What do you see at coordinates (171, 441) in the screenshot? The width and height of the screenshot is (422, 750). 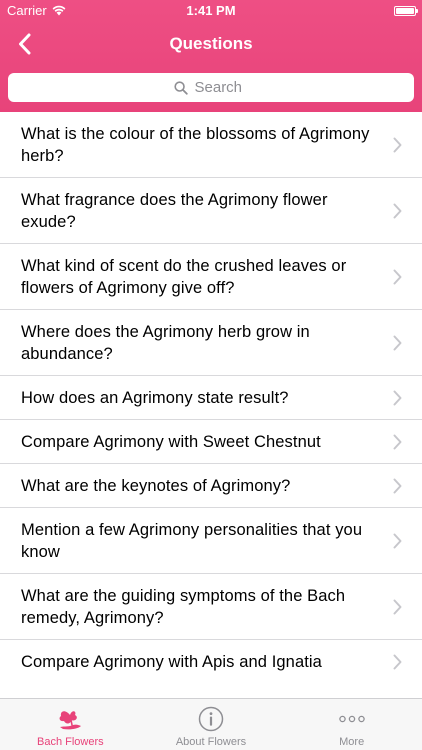 I see `question-text: Compare Agrimony with Sweet Chestnut` at bounding box center [171, 441].